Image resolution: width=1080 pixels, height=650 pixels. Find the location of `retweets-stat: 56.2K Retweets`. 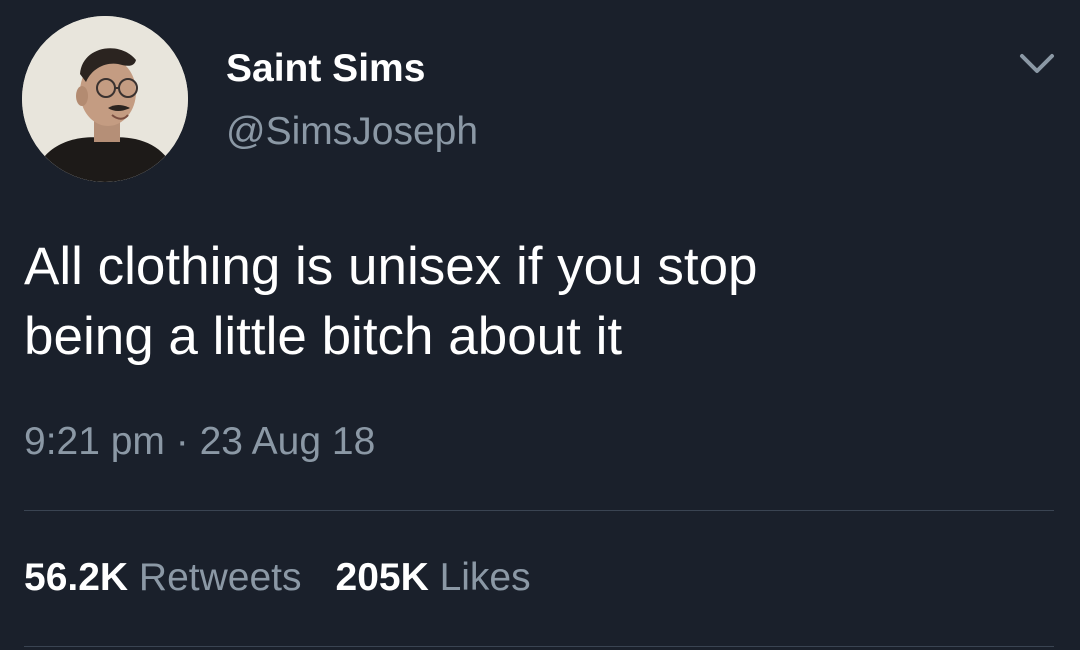

retweets-stat: 56.2K Retweets is located at coordinates (163, 577).